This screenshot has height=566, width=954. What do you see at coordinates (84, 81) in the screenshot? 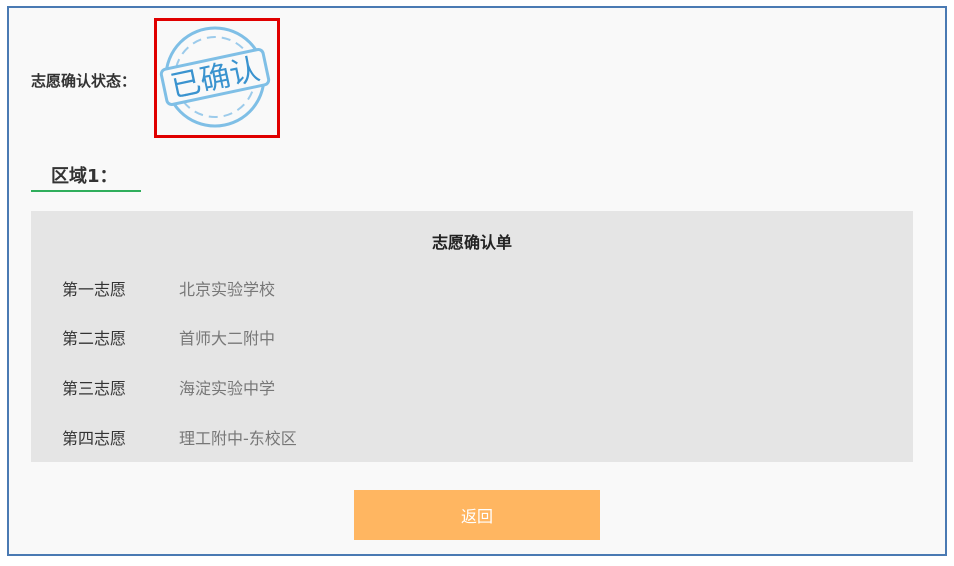
I see `confirmation-status-label: 志愿确认状态：` at bounding box center [84, 81].